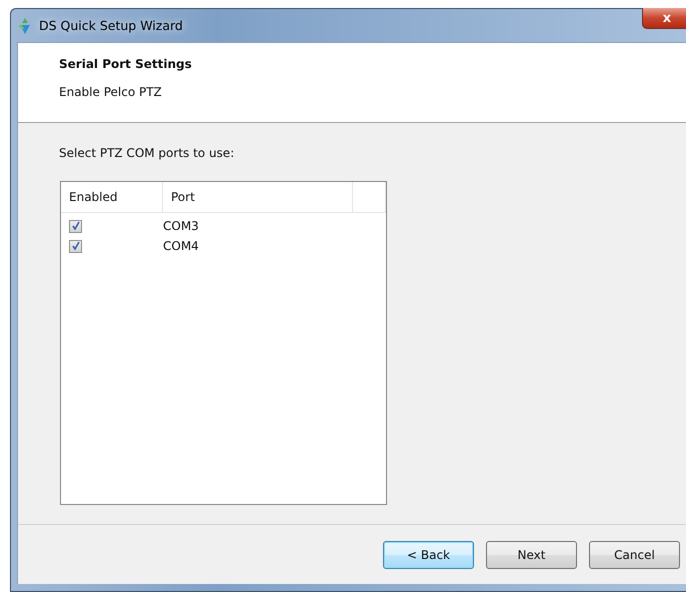 Image resolution: width=686 pixels, height=592 pixels. Describe the element at coordinates (258, 197) in the screenshot. I see `column-header: Port` at that location.